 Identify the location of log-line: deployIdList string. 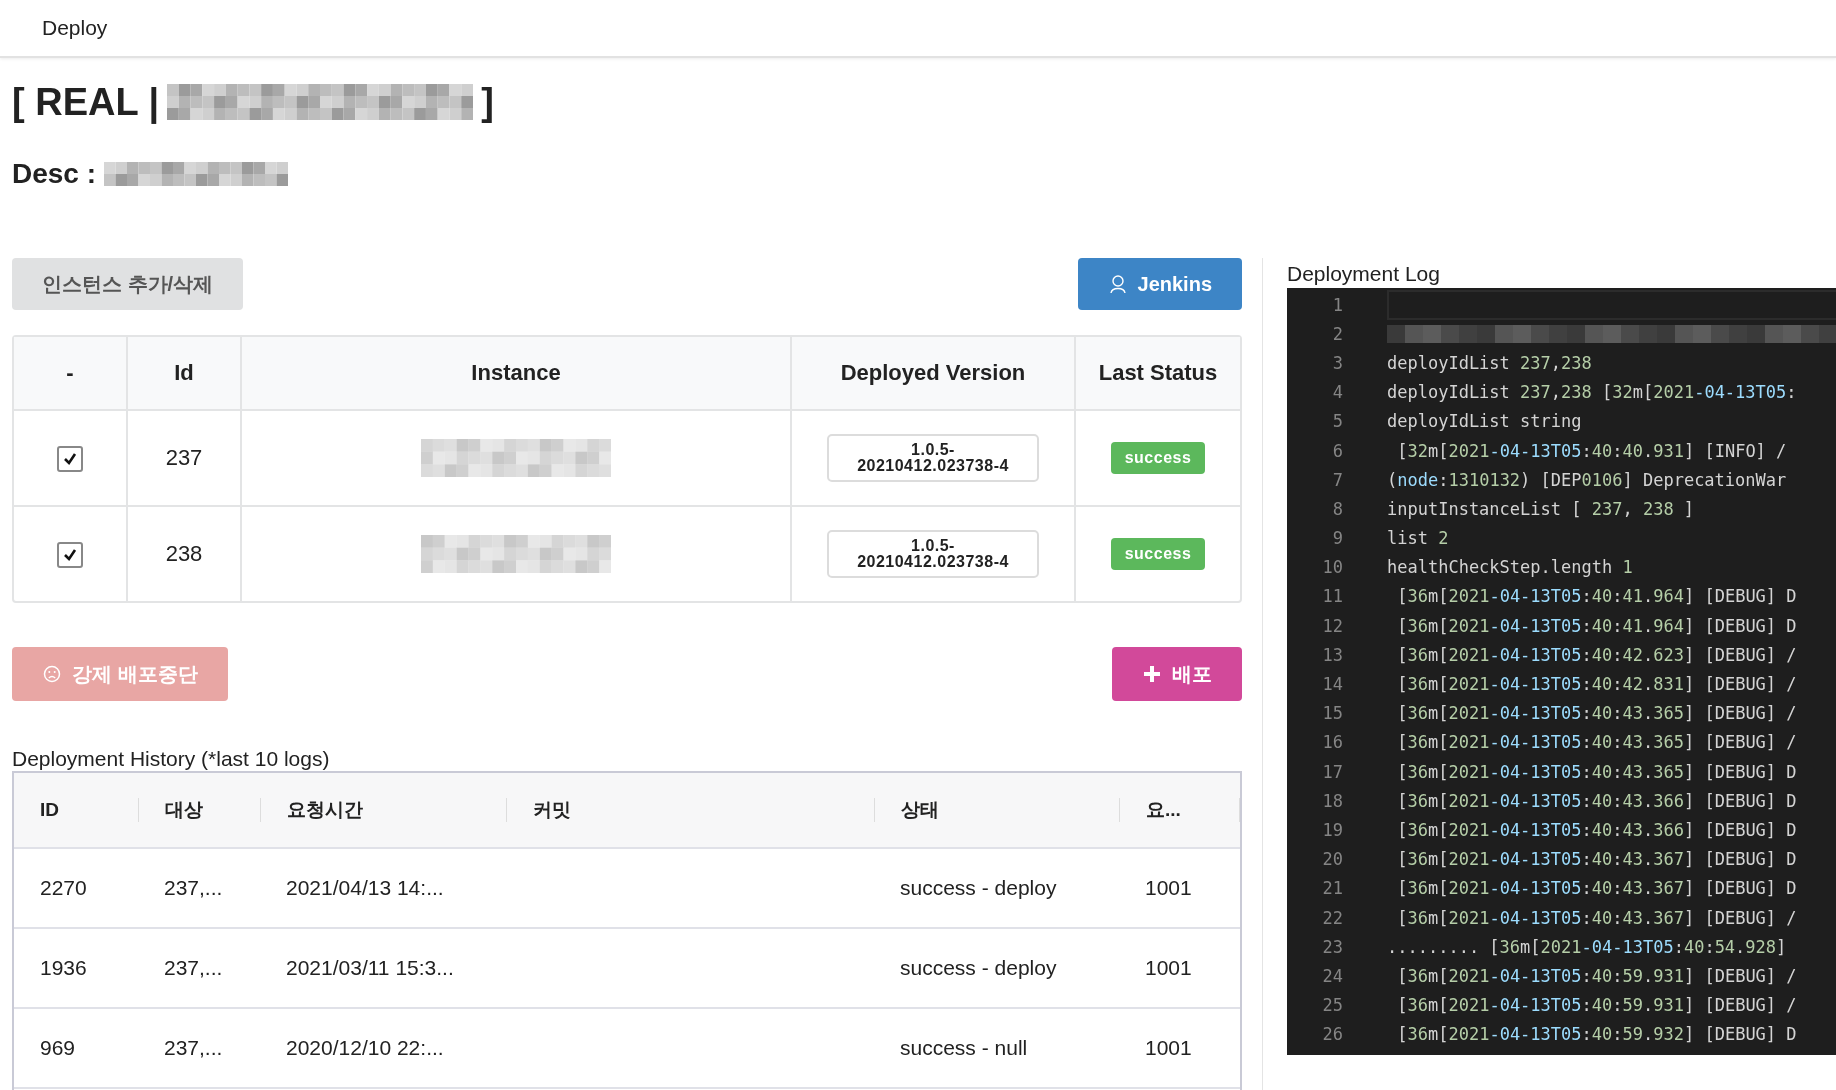
(1484, 421).